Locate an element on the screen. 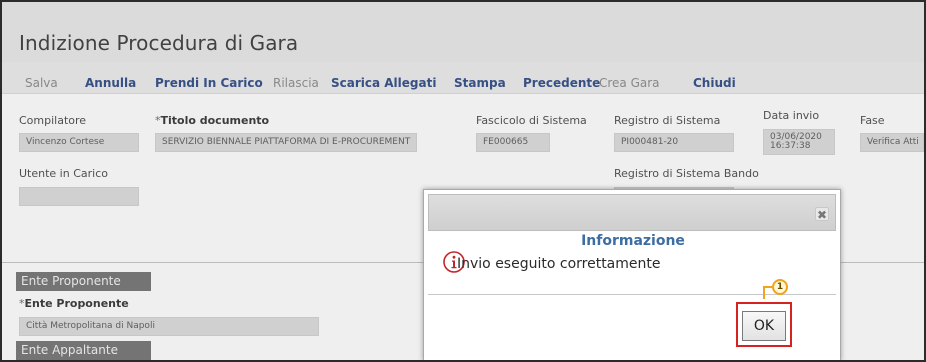 This screenshot has height=362, width=926. dialog-title: Informazione is located at coordinates (633, 241).